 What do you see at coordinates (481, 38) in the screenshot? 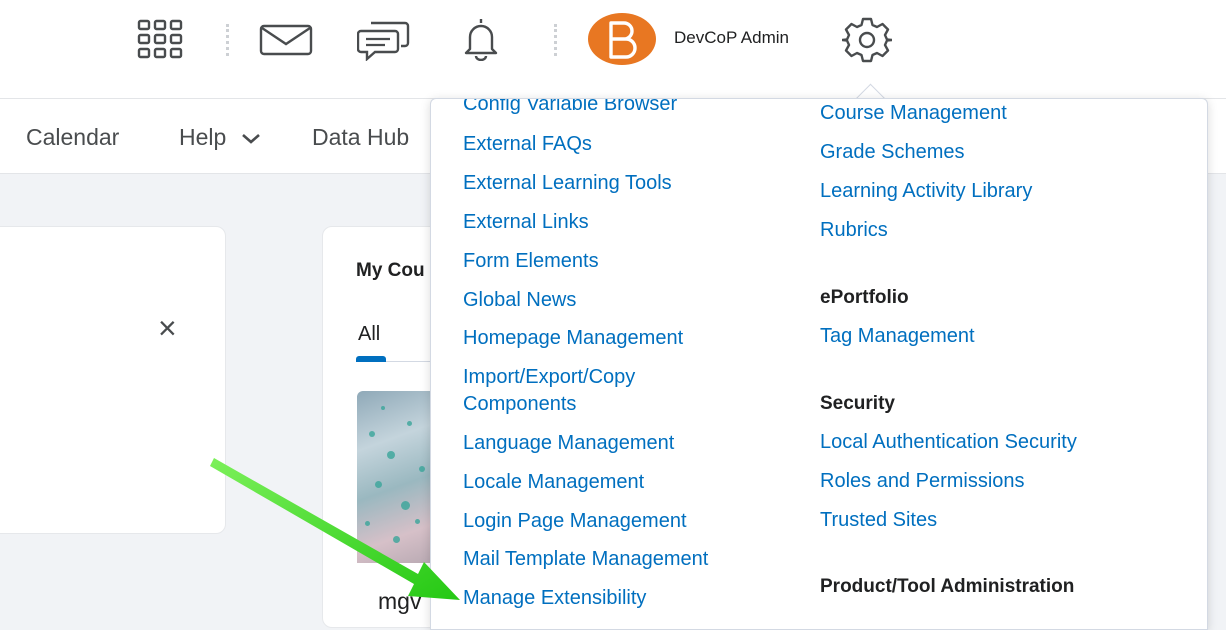
I see `bell-icon` at bounding box center [481, 38].